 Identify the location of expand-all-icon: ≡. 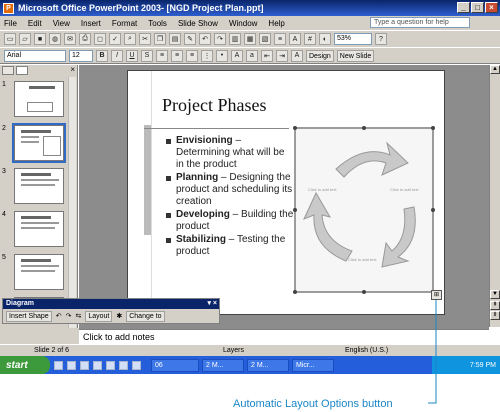
(280, 39).